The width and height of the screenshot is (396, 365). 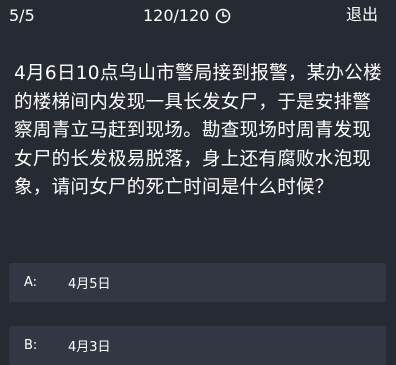 What do you see at coordinates (89, 347) in the screenshot?
I see `option-b-label: 4月3日` at bounding box center [89, 347].